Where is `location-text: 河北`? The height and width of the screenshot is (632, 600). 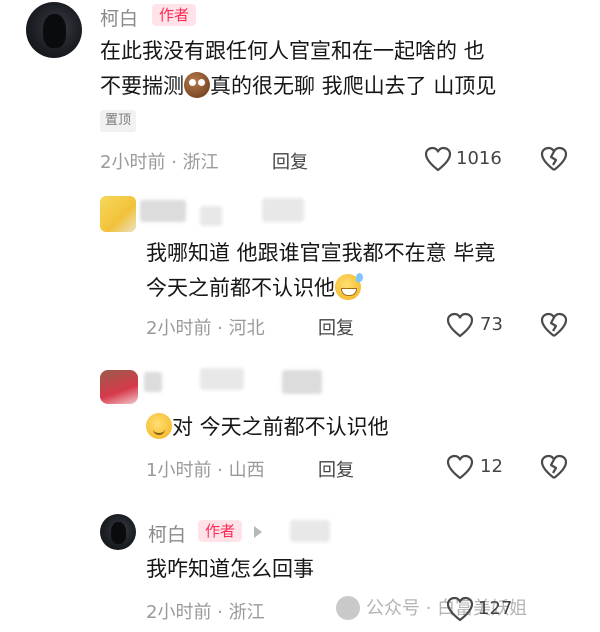
location-text: 河北 is located at coordinates (246, 328).